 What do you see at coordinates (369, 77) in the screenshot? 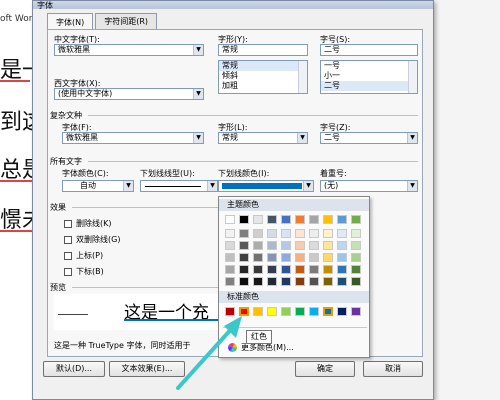
I see `size-listbox: 一号 小一 二号` at bounding box center [369, 77].